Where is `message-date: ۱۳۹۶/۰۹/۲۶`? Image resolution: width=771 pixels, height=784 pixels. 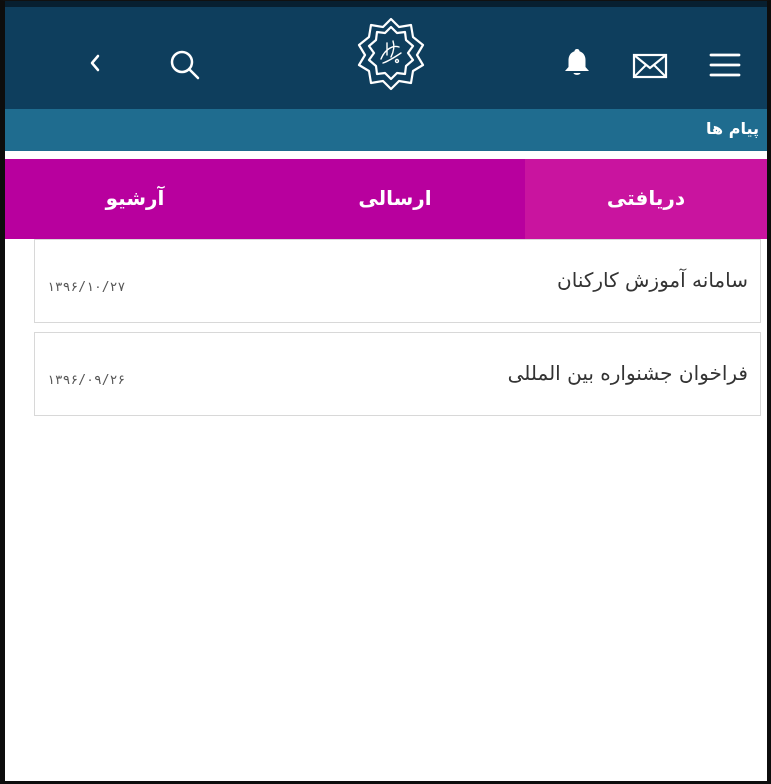 message-date: ۱۳۹۶/۰۹/۲۶ is located at coordinates (86, 380).